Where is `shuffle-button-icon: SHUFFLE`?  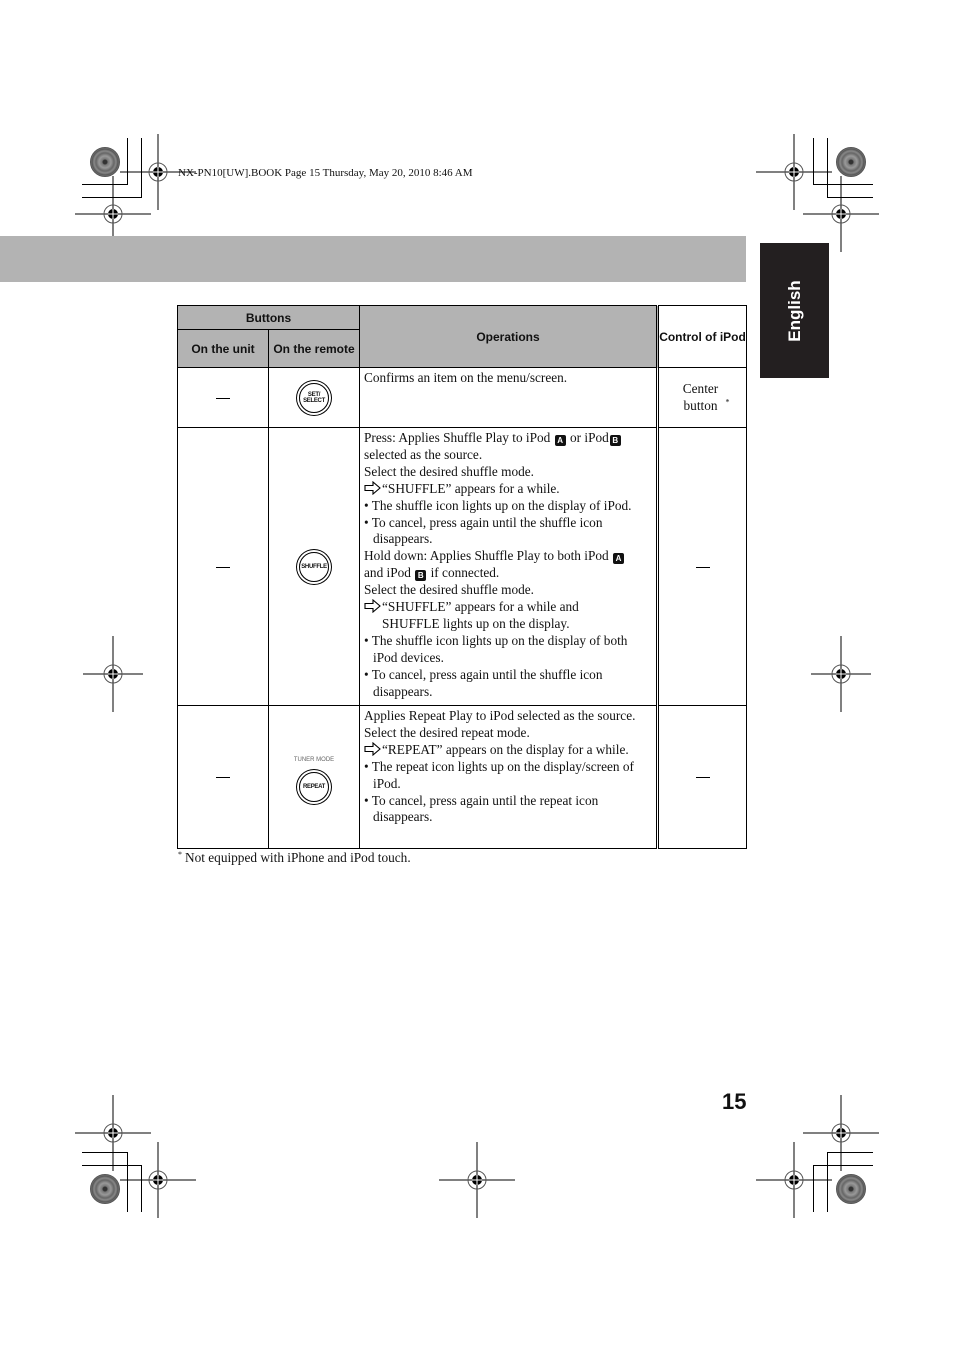 shuffle-button-icon: SHUFFLE is located at coordinates (314, 566).